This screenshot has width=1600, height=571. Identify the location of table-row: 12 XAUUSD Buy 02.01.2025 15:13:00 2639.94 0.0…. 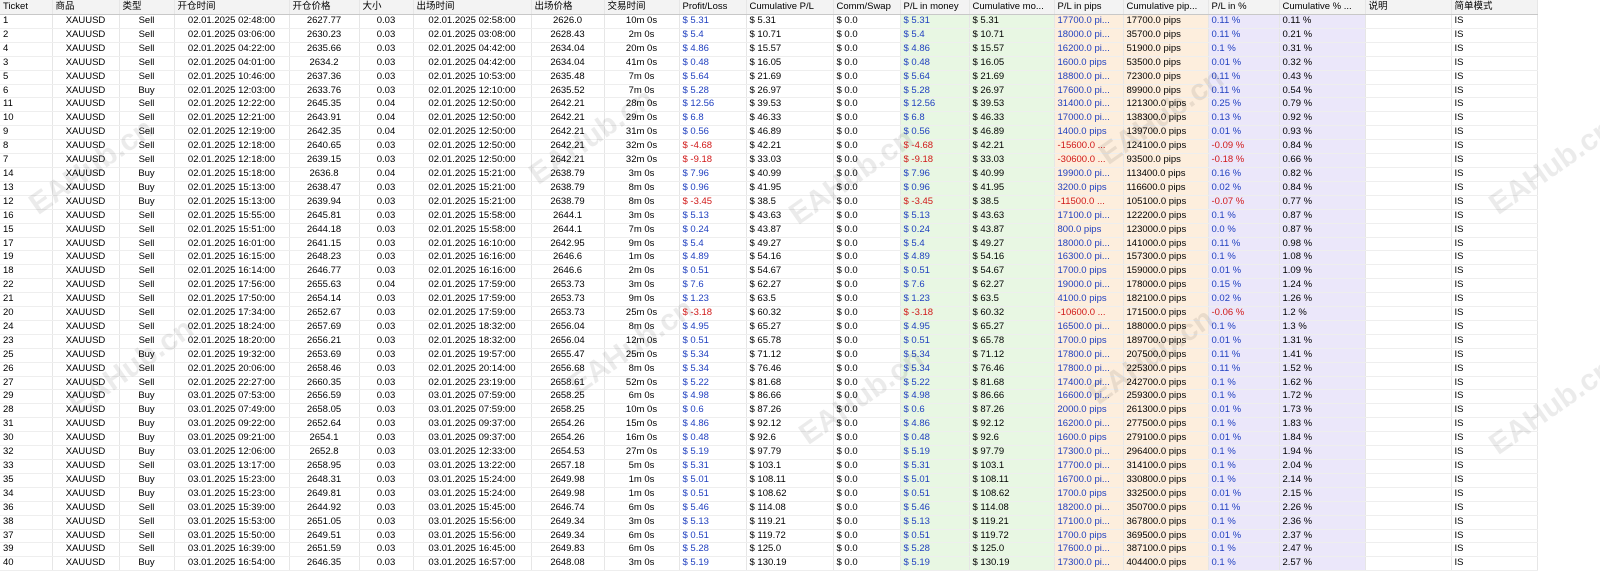
(769, 202).